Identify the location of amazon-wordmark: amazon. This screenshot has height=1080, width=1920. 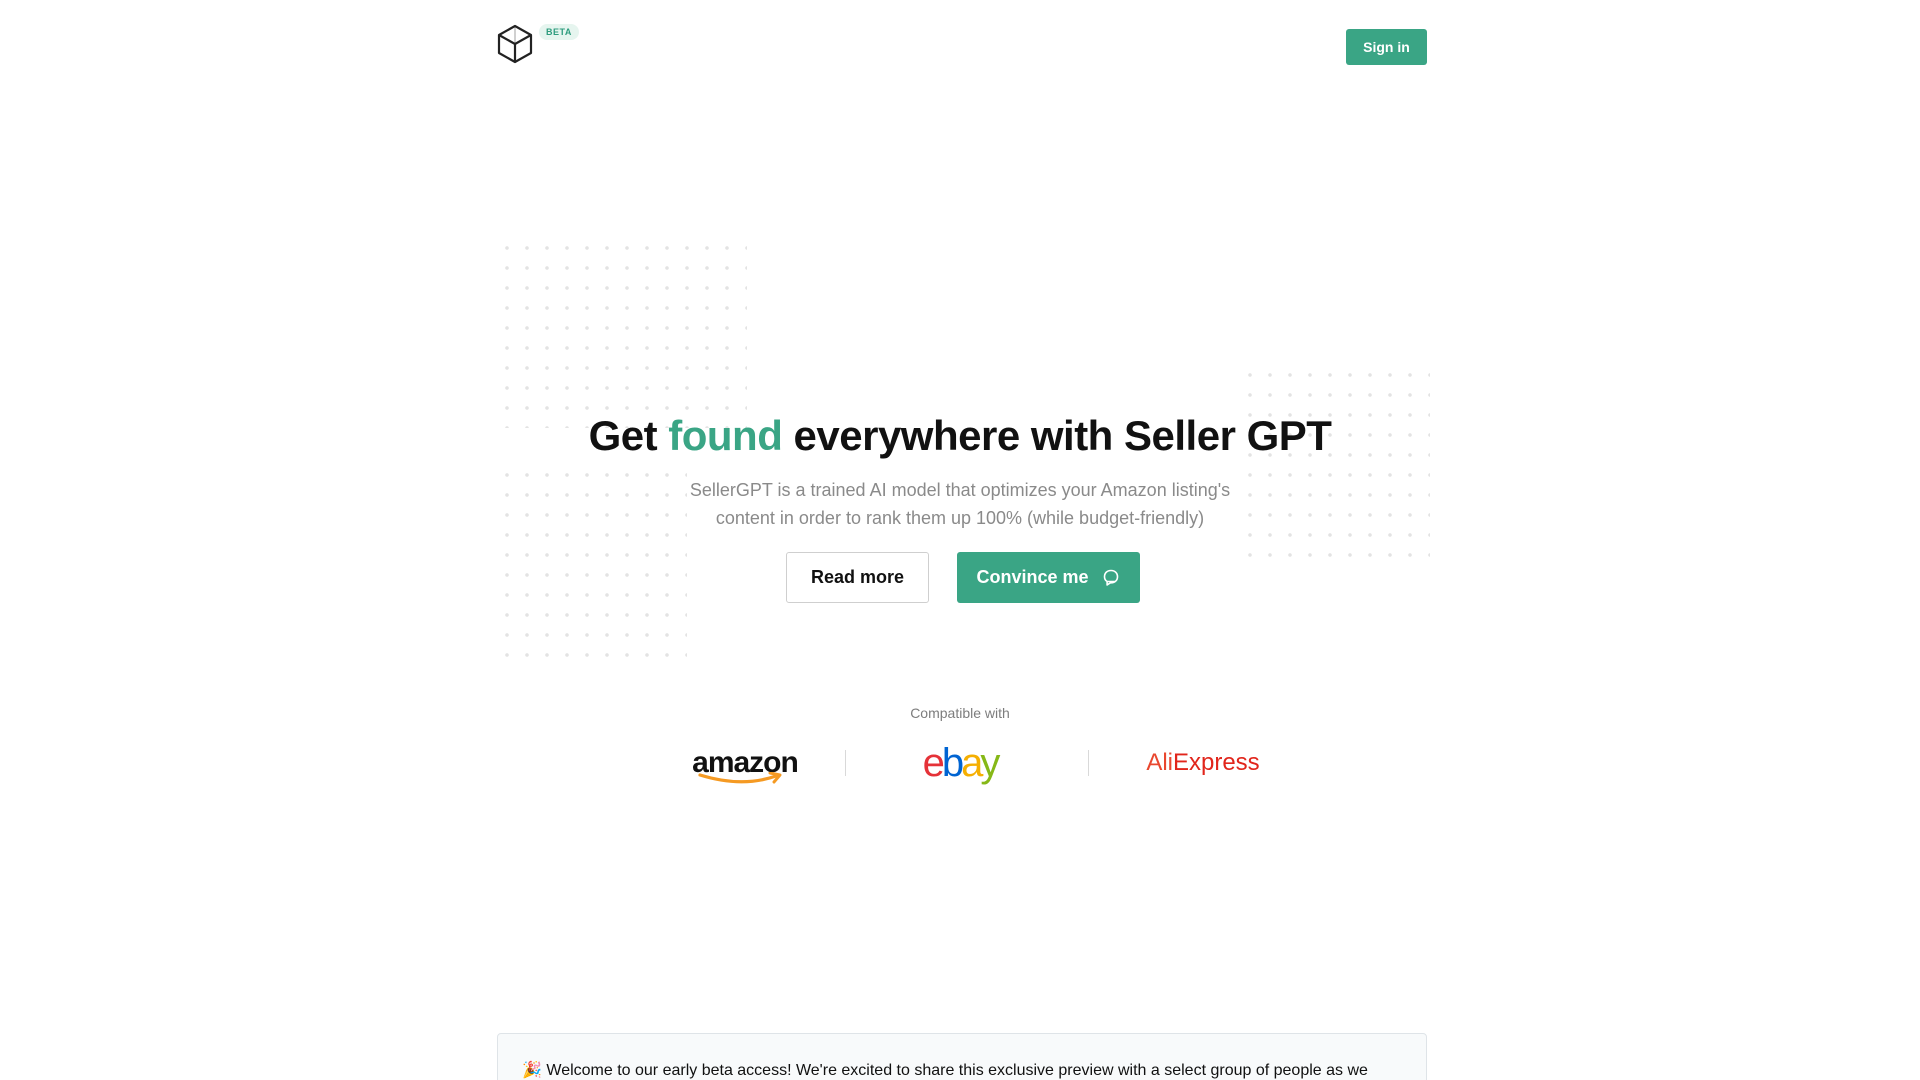
(745, 766).